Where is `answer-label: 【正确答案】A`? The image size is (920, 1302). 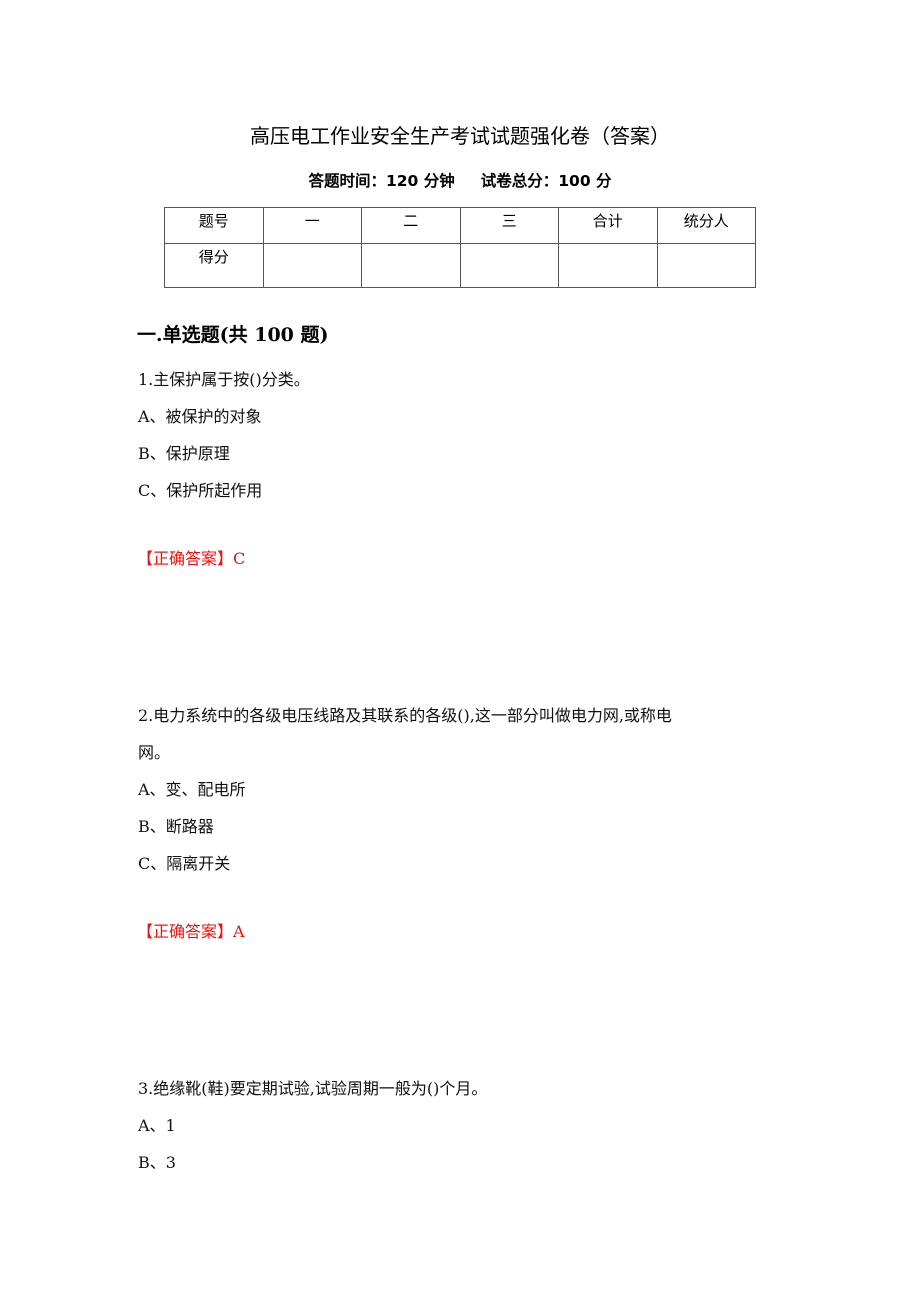
answer-label: 【正确答案】A is located at coordinates (191, 931).